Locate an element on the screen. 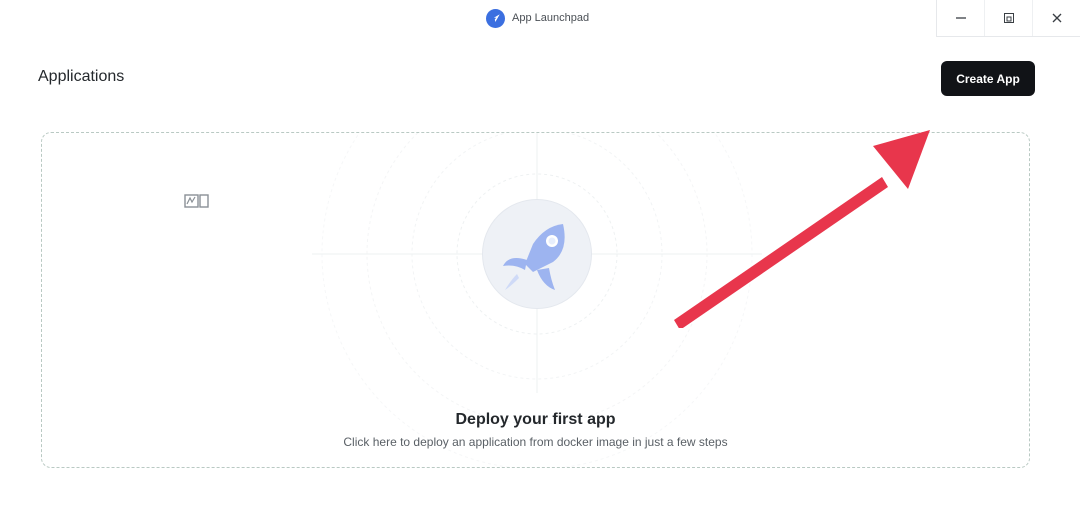 The height and width of the screenshot is (522, 1080). close-button is located at coordinates (1056, 18).